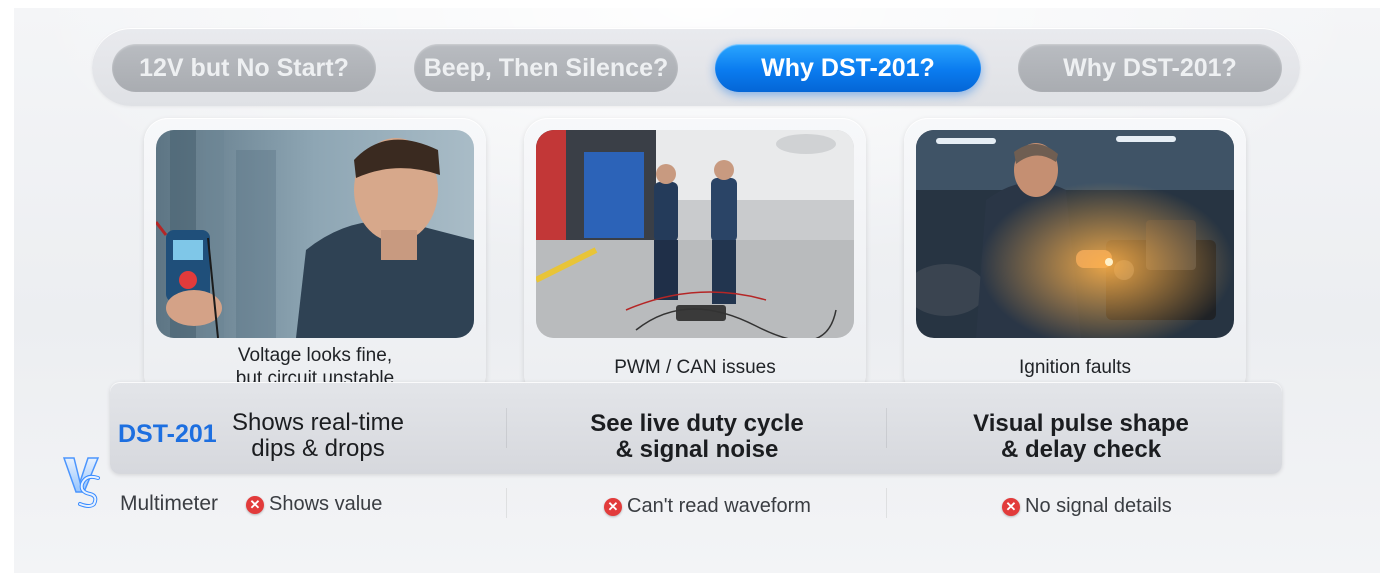 Image resolution: width=1394 pixels, height=573 pixels. I want to click on multimeter-feature-3: ✕ No signal details, so click(1087, 506).